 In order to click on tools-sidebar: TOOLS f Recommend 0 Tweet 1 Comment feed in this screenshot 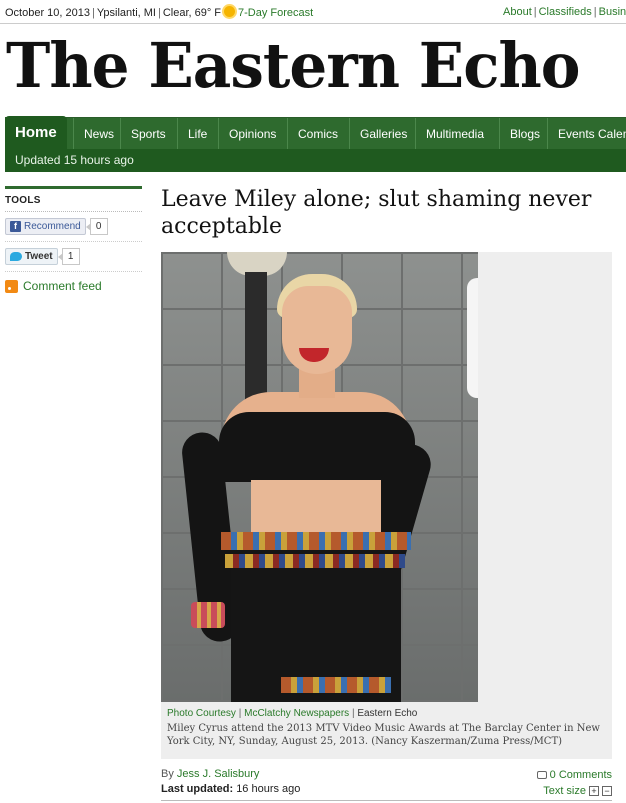, I will do `click(73, 239)`.